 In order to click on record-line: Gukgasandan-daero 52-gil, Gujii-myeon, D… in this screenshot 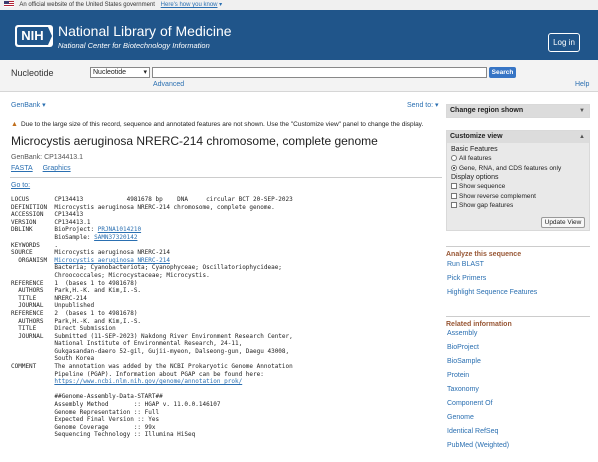, I will do `click(150, 351)`.